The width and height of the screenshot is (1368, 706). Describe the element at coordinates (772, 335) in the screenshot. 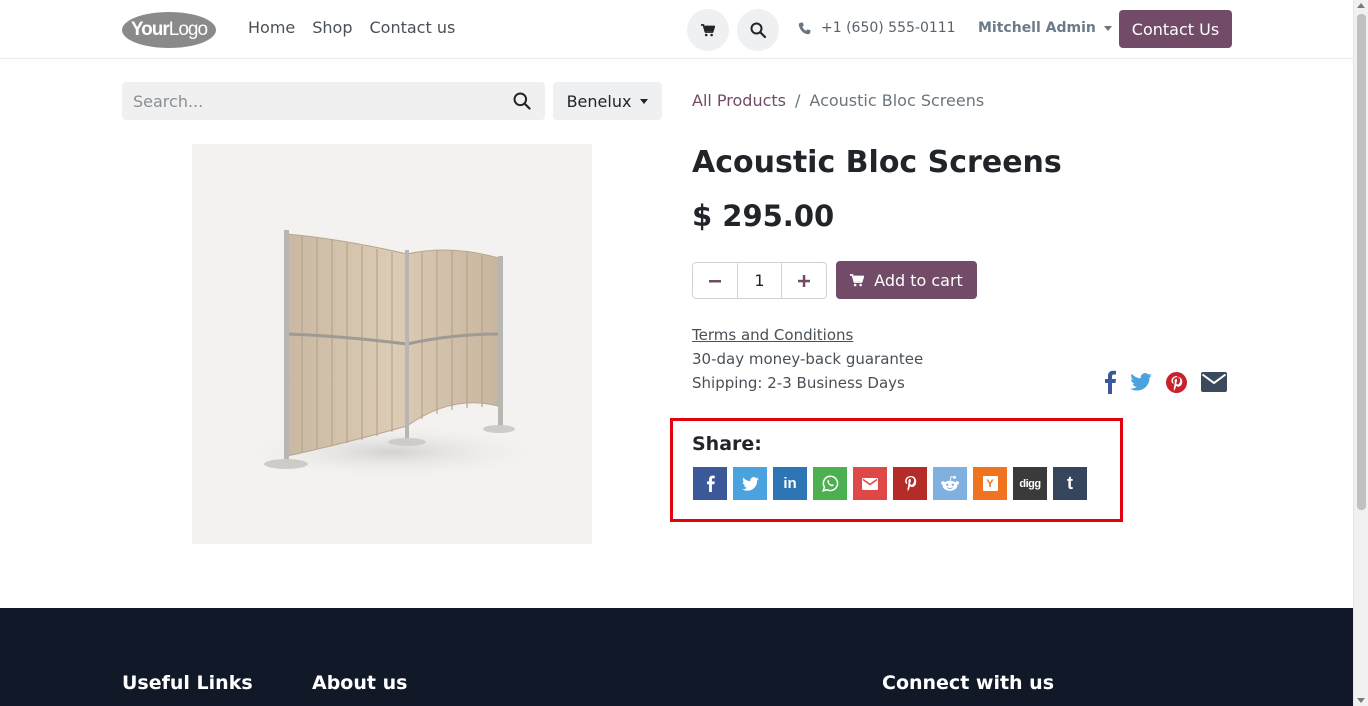

I see `terms-link: Terms and Conditions` at that location.